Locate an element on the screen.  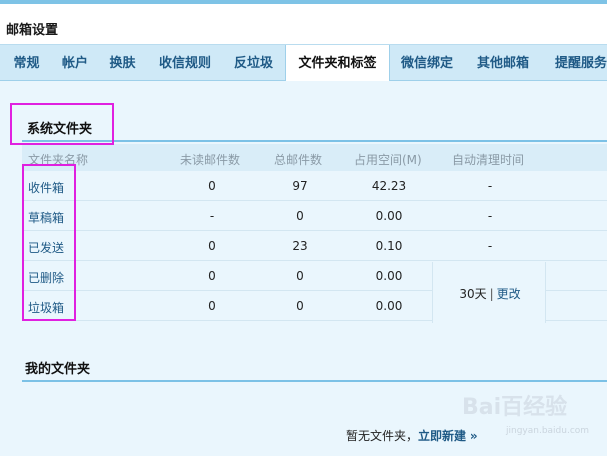
chevron-right-icon: » is located at coordinates (473, 436).